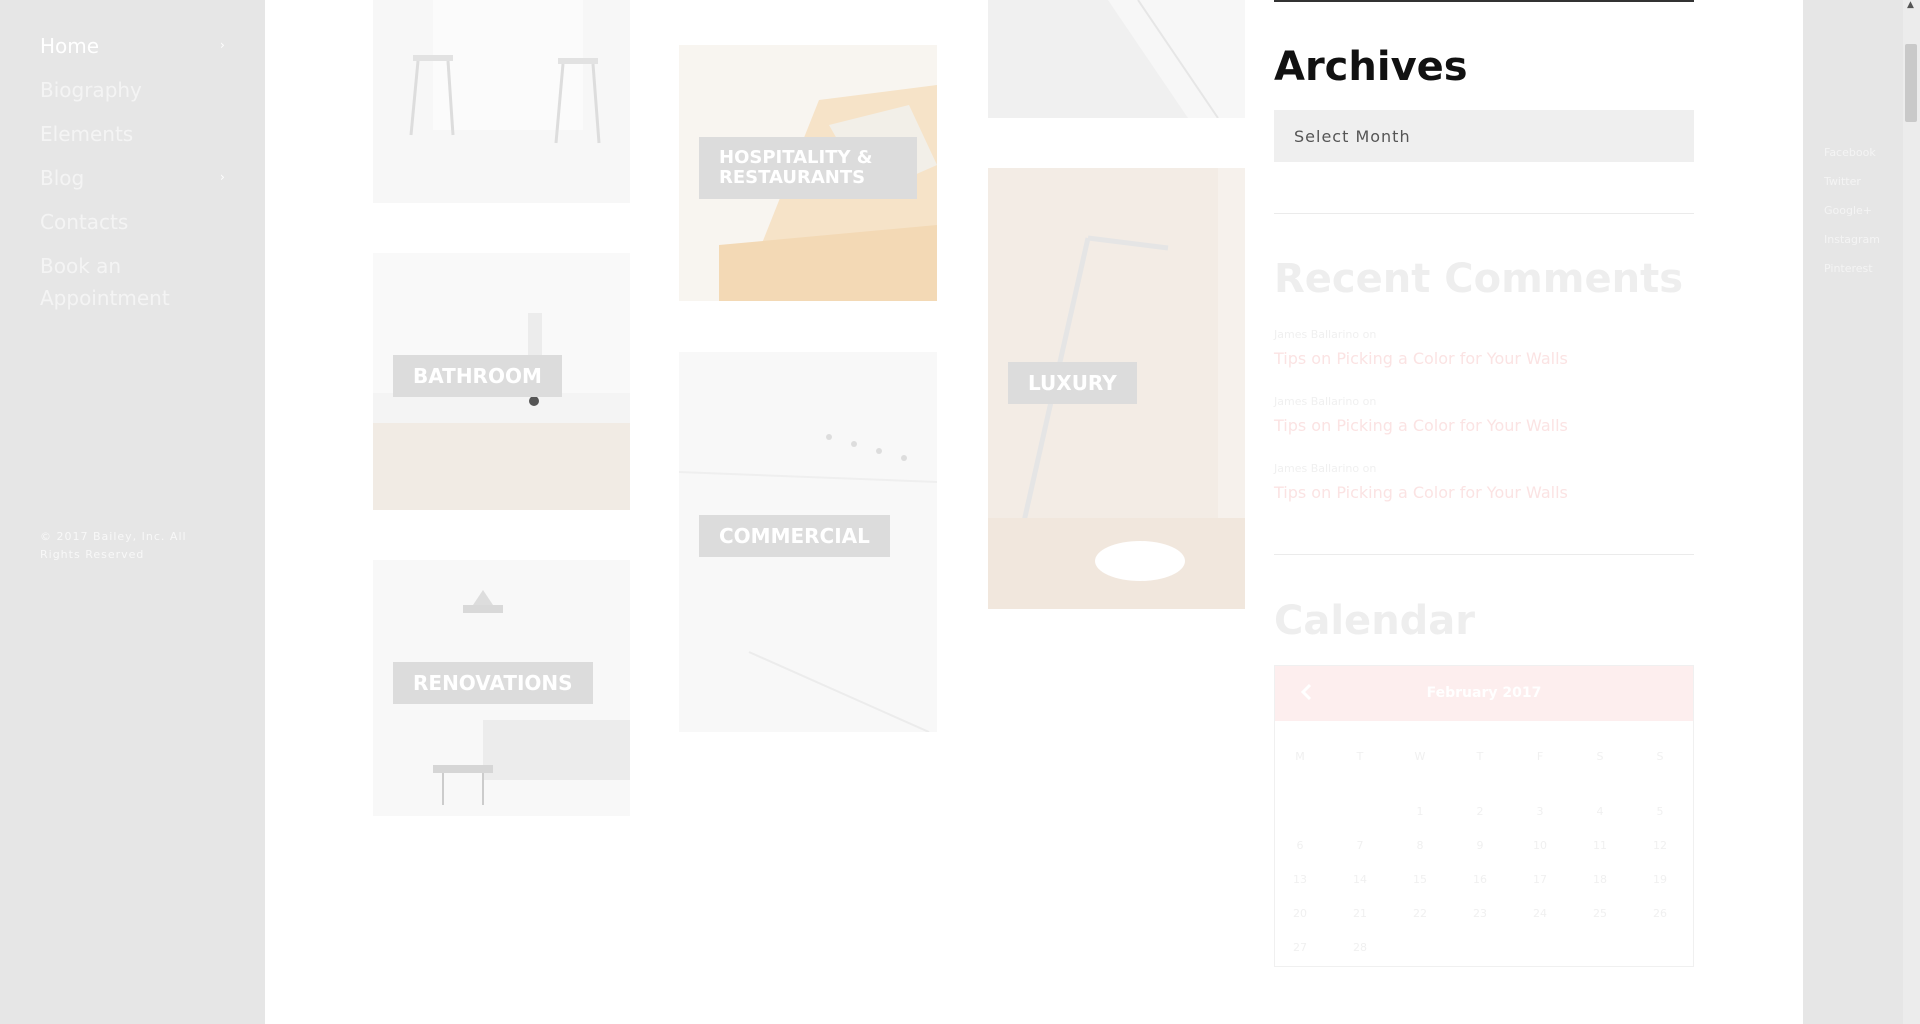  What do you see at coordinates (1848, 268) in the screenshot?
I see `social-link-pinterest: Pinterest` at bounding box center [1848, 268].